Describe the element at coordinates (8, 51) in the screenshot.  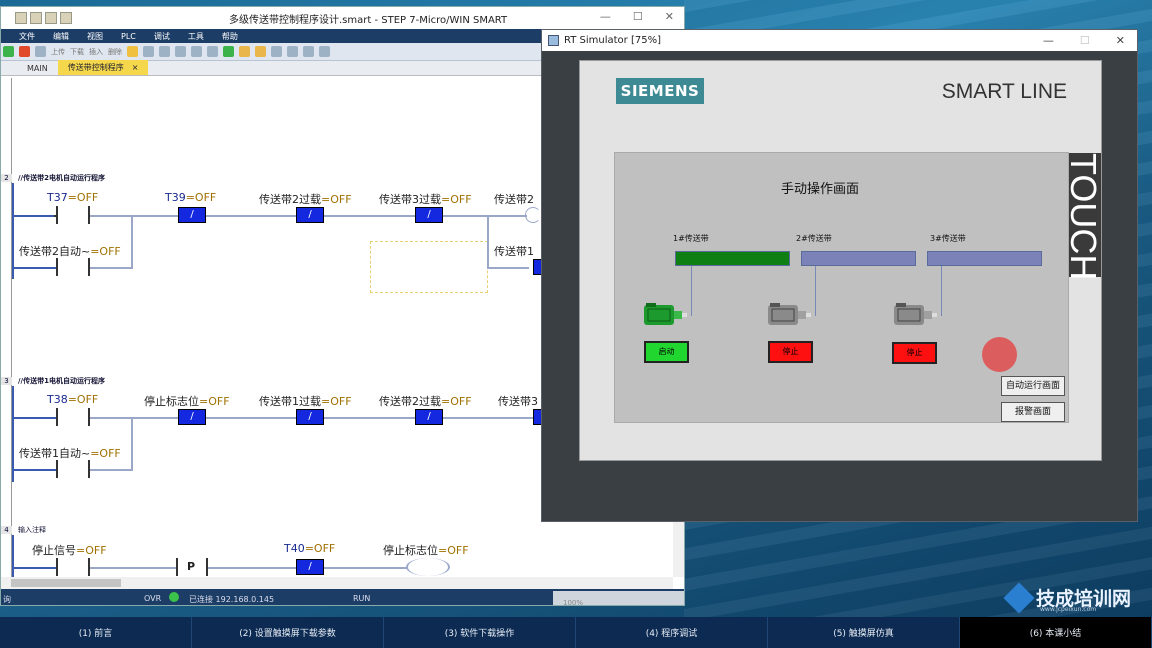
I see `run-icon` at that location.